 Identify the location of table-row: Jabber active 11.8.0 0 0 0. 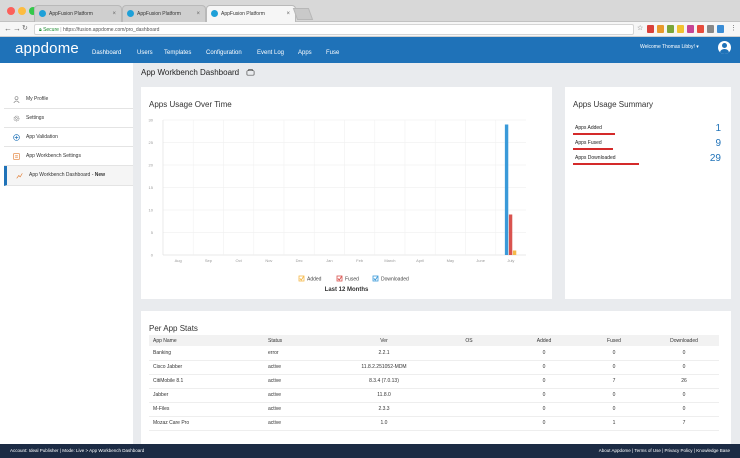
(434, 395).